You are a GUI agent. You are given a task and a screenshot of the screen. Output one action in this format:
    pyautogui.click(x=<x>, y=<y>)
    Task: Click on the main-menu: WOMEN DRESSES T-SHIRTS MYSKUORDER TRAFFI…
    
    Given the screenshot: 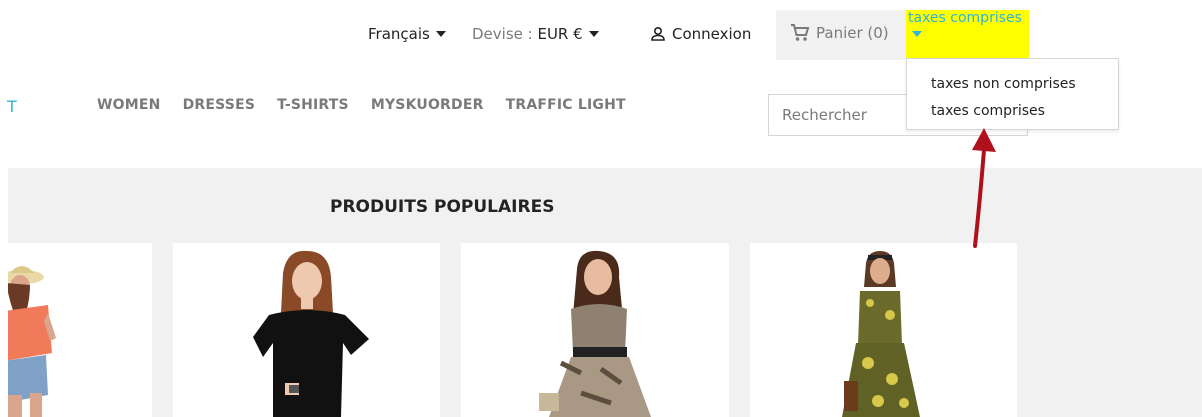 What is the action you would take?
    pyautogui.click(x=361, y=105)
    